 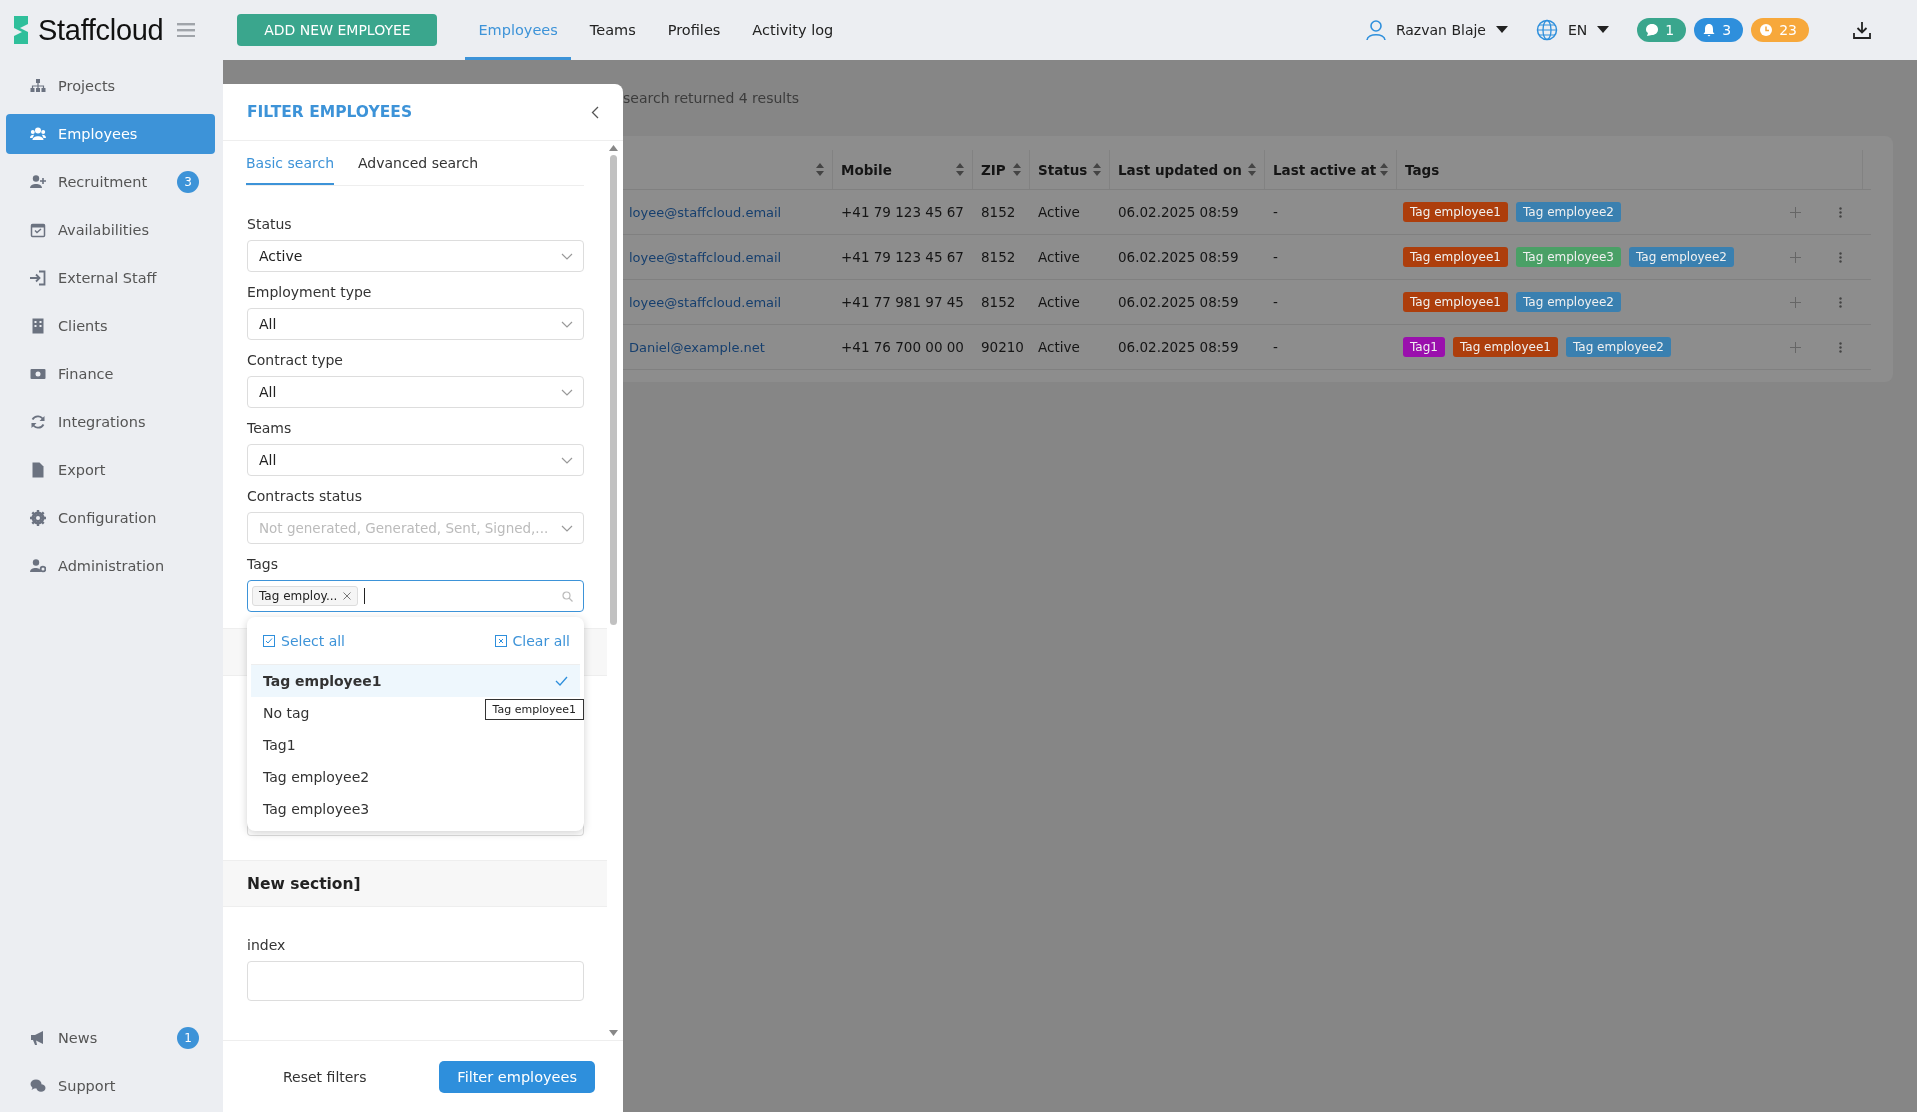 What do you see at coordinates (310, 292) in the screenshot?
I see `field-label: Employment type` at bounding box center [310, 292].